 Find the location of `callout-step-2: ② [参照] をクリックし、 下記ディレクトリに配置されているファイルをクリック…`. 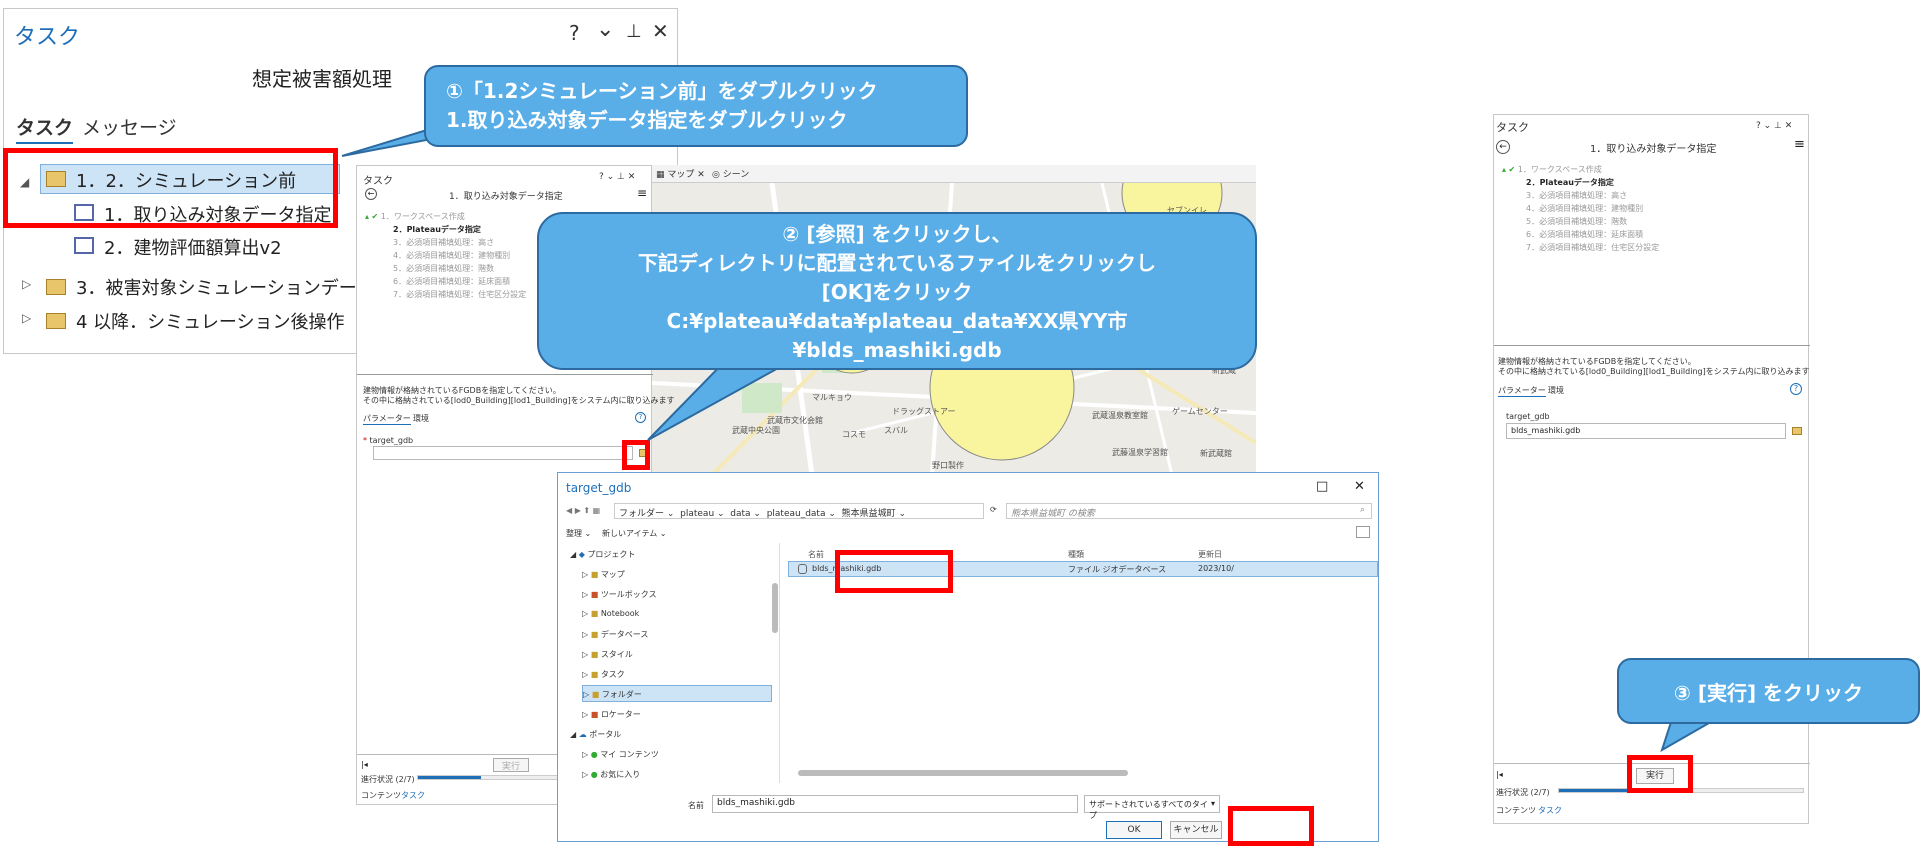

callout-step-2: ② [参照] をクリックし、 下記ディレクトリに配置されているファイルをクリック… is located at coordinates (897, 291).